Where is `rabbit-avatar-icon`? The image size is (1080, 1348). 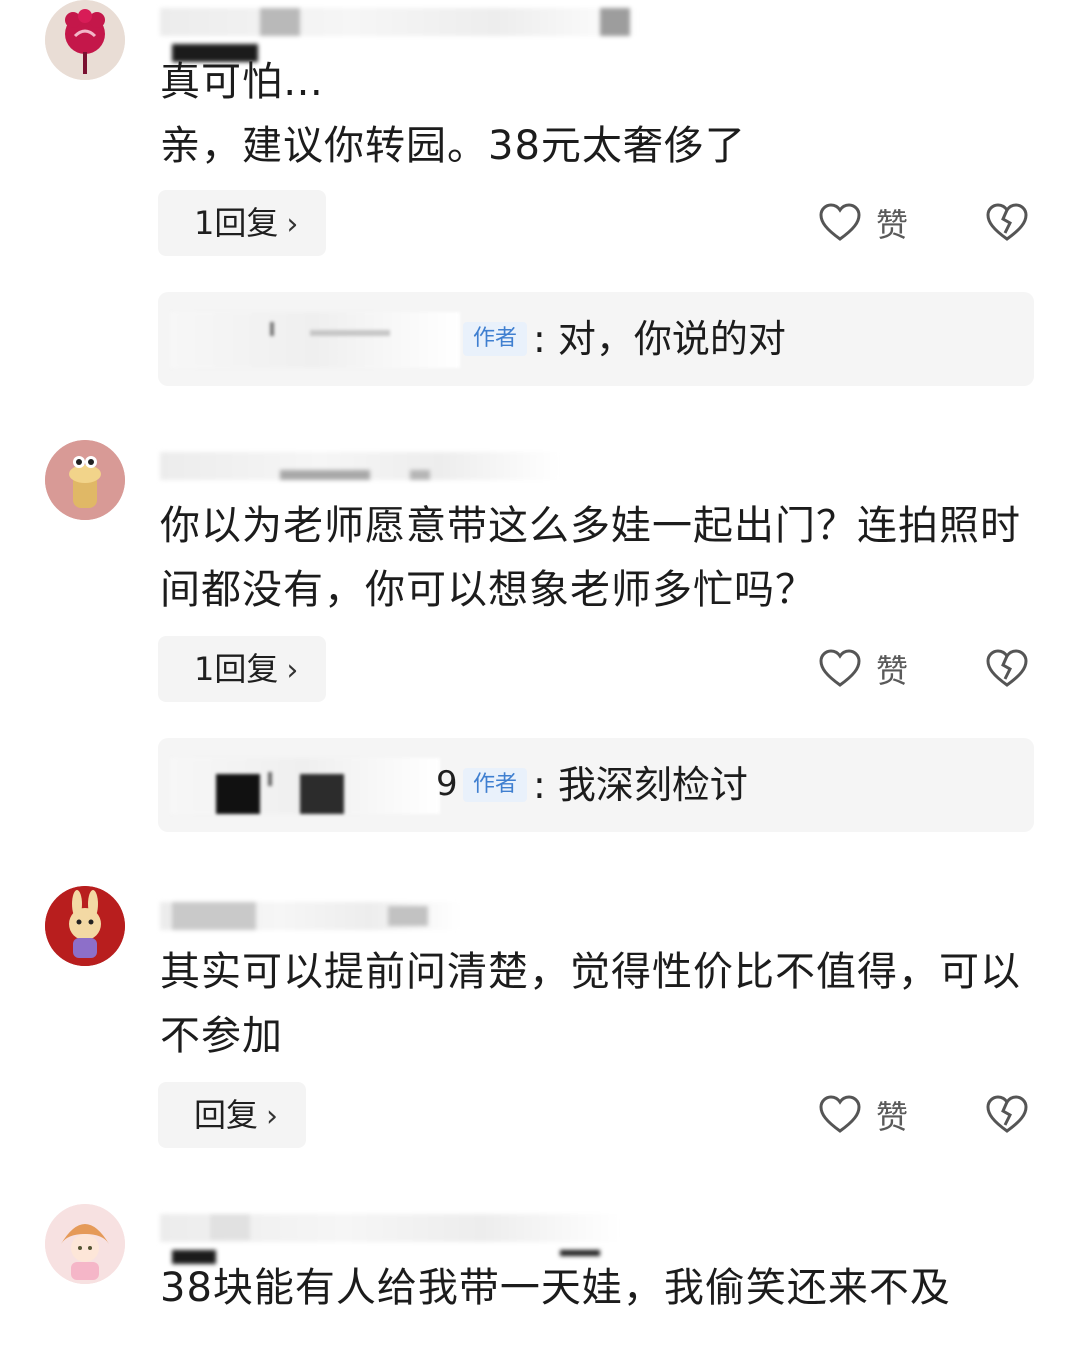 rabbit-avatar-icon is located at coordinates (85, 926).